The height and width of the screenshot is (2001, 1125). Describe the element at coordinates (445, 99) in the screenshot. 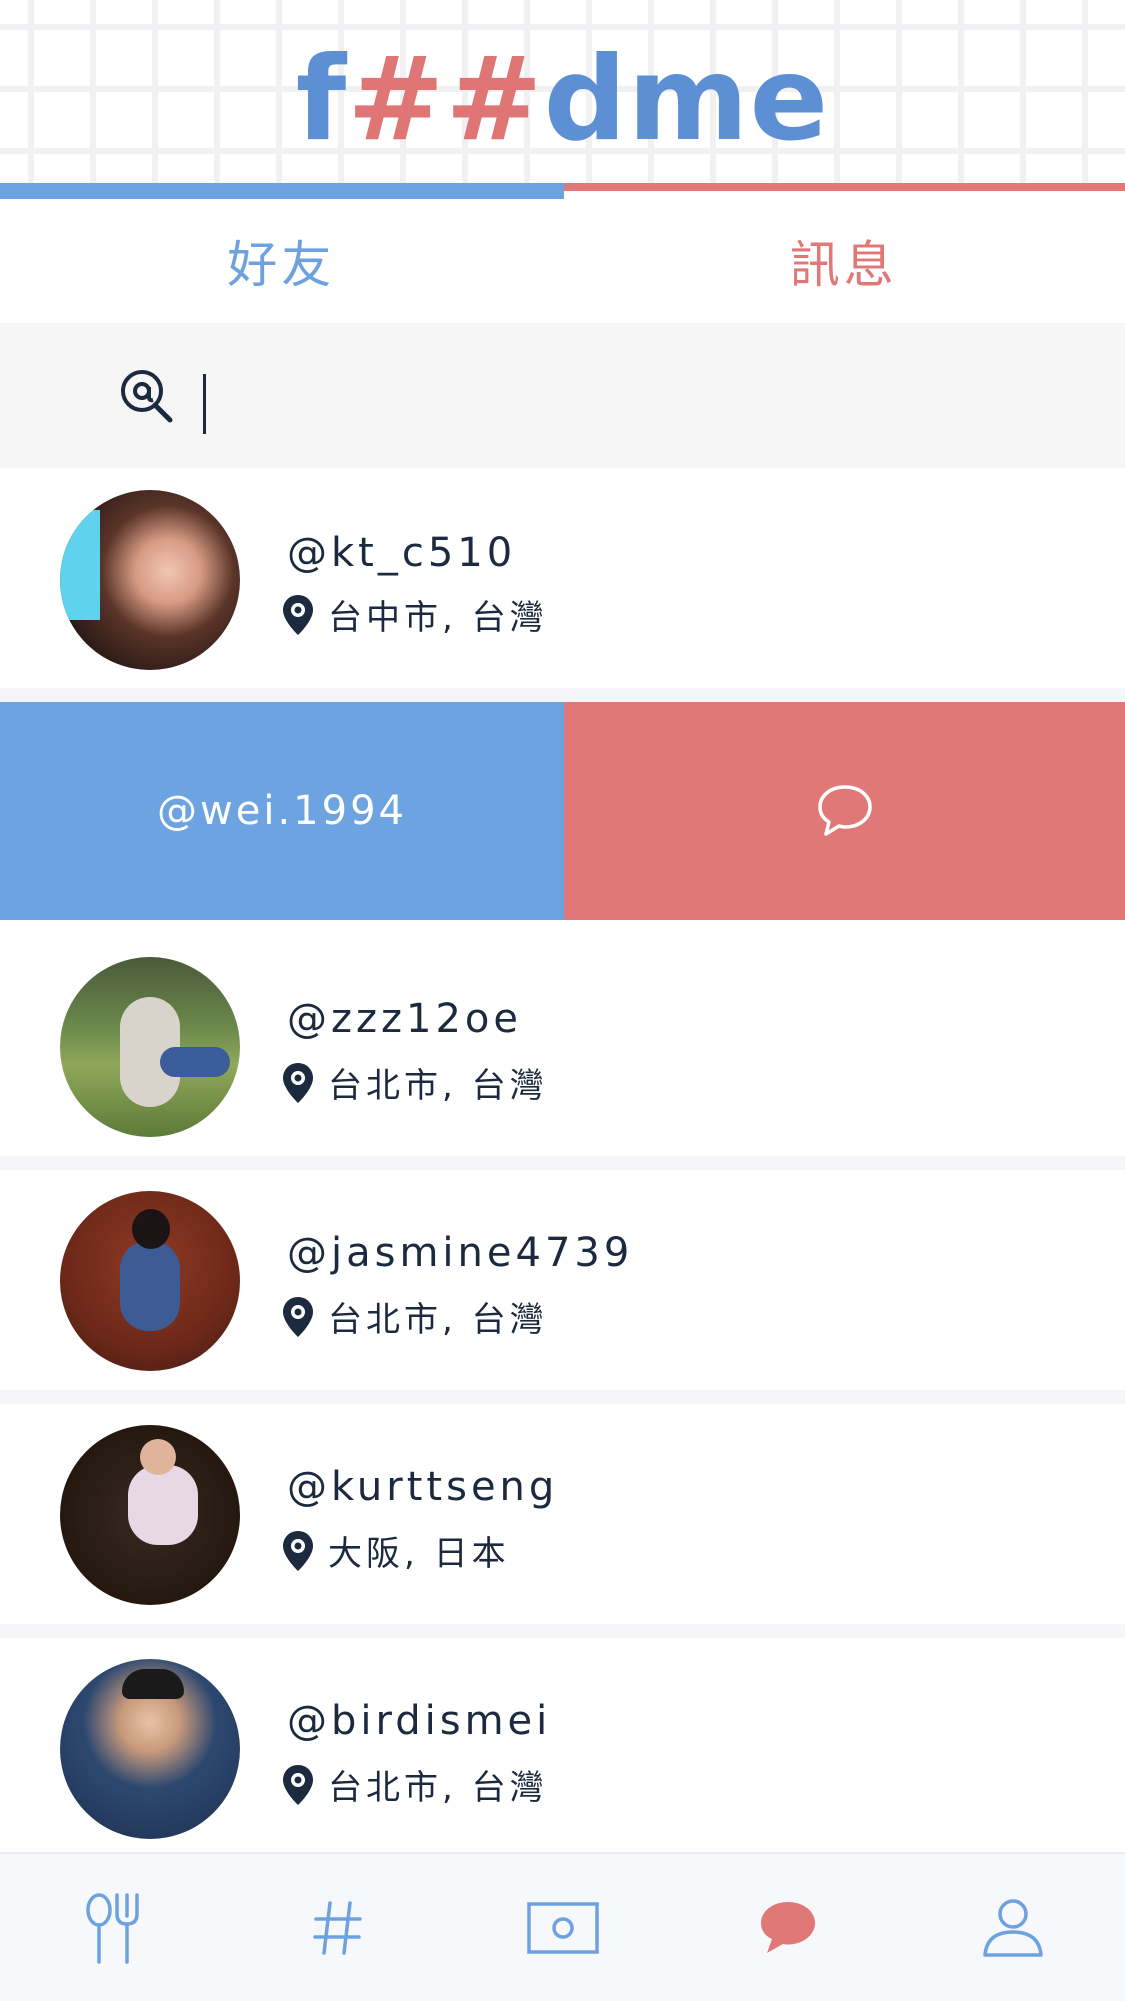

I see `logo-part-hash: ##` at that location.